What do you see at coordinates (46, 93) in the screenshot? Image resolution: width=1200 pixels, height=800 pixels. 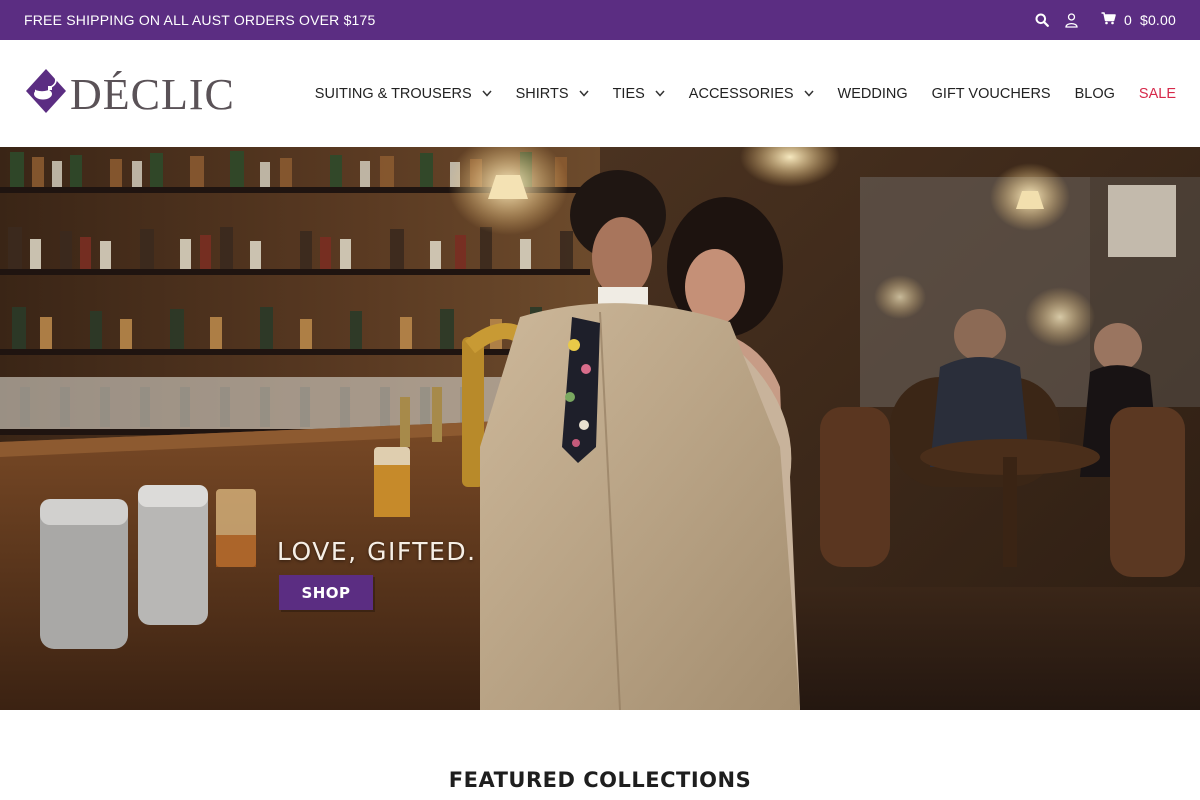 I see `diamond-emblem-icon` at bounding box center [46, 93].